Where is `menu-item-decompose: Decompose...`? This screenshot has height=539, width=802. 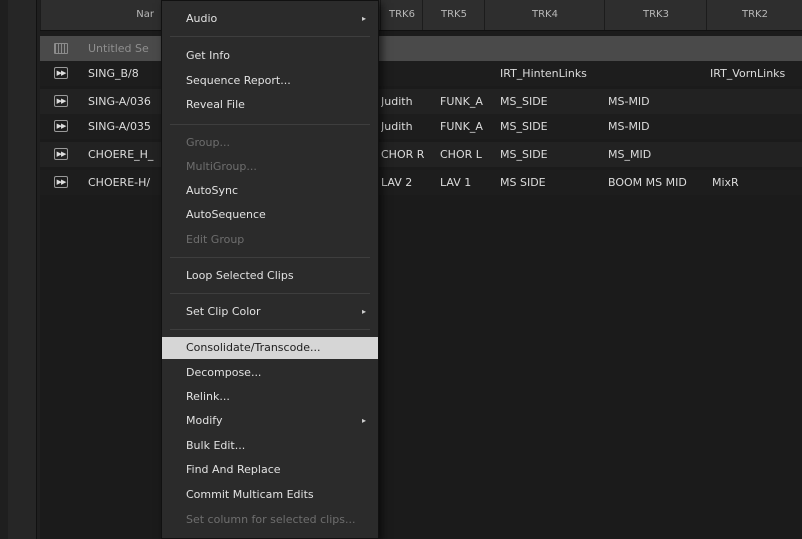
menu-item-decompose: Decompose... is located at coordinates (270, 373).